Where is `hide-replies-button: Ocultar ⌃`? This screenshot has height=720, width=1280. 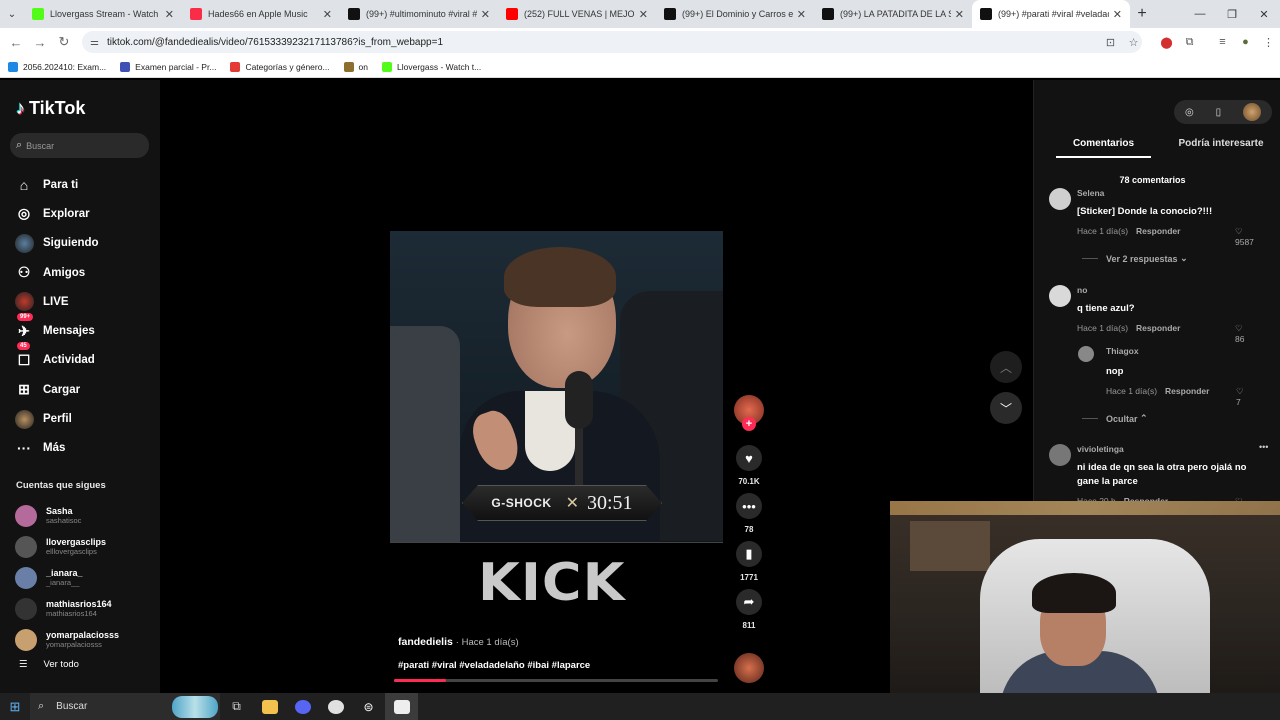 hide-replies-button: Ocultar ⌃ is located at coordinates (1115, 418).